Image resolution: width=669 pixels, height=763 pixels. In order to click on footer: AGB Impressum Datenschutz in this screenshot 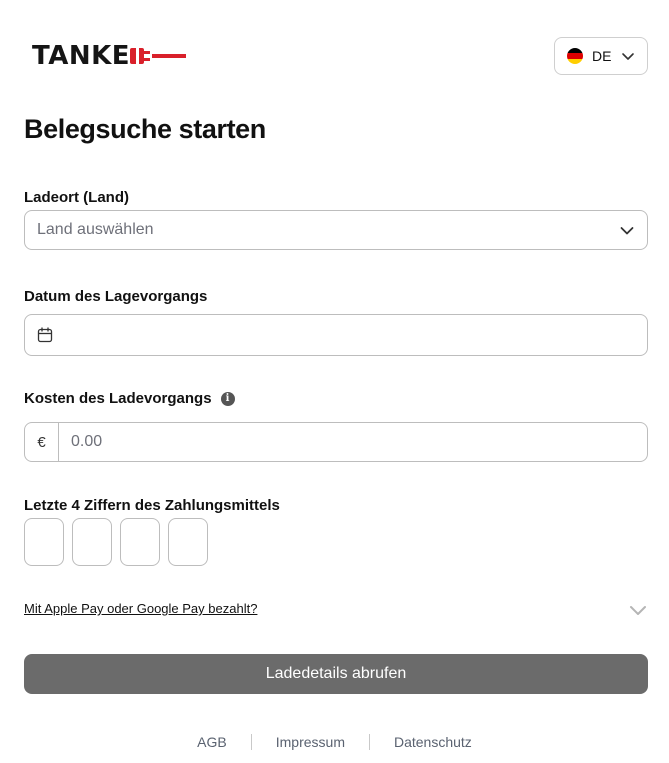, I will do `click(334, 742)`.